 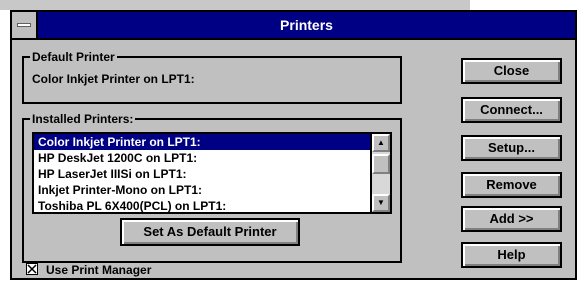 I want to click on checkmark-x-icon, so click(x=32, y=269).